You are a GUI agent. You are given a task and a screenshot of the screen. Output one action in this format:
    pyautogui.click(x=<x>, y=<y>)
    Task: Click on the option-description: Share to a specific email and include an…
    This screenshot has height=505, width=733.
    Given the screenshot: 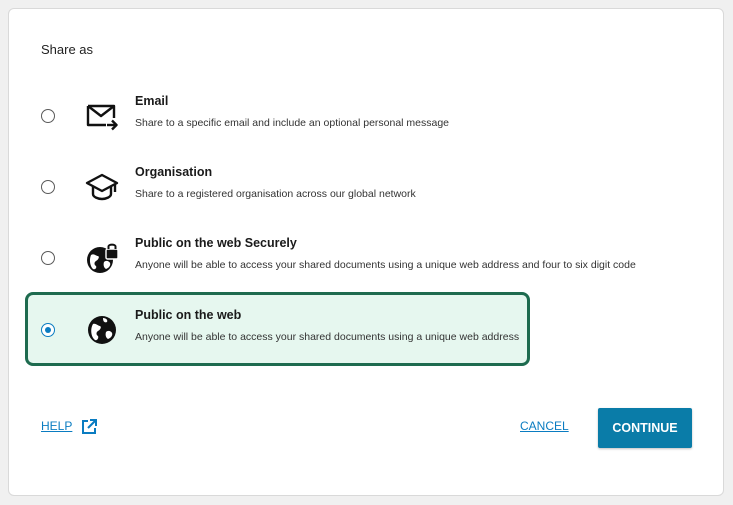 What is the action you would take?
    pyautogui.click(x=292, y=123)
    